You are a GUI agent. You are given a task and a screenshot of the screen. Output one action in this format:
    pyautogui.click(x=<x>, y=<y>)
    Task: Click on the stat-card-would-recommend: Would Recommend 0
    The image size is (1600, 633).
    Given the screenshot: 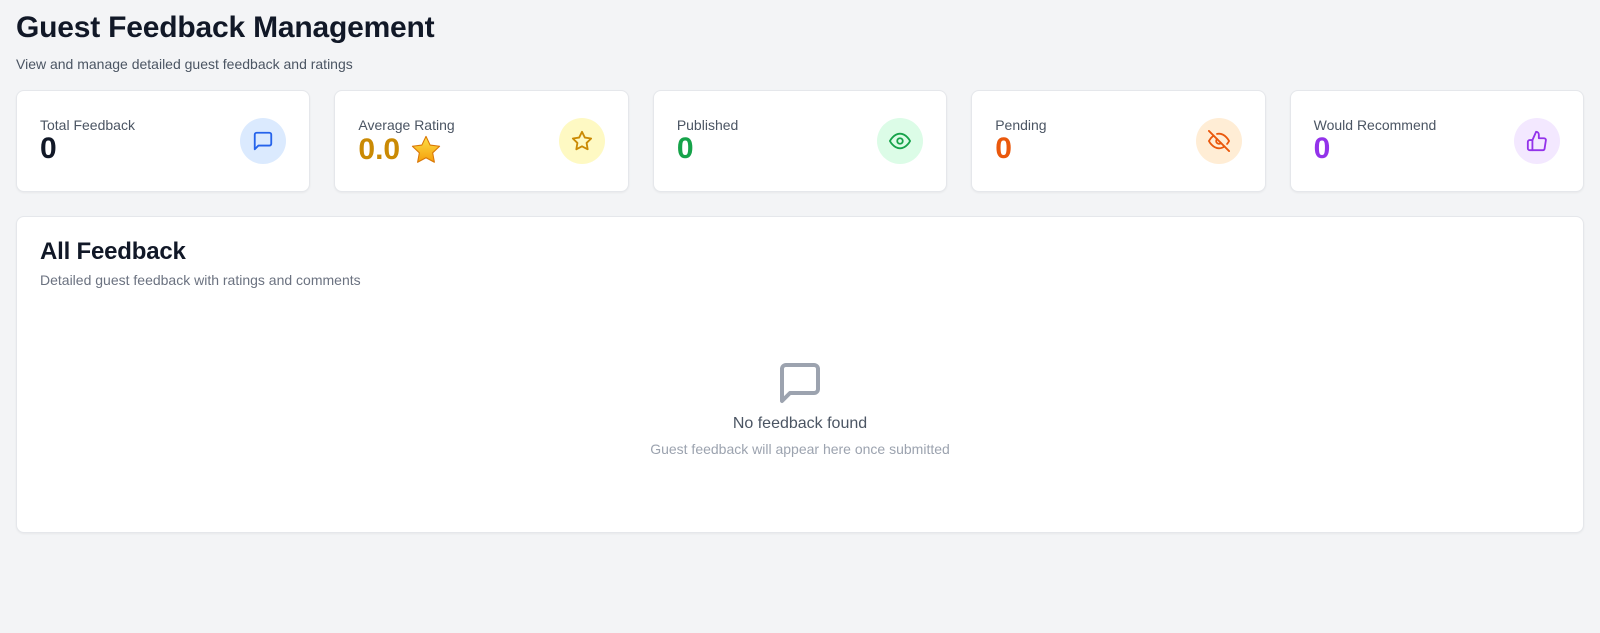 What is the action you would take?
    pyautogui.click(x=1437, y=141)
    